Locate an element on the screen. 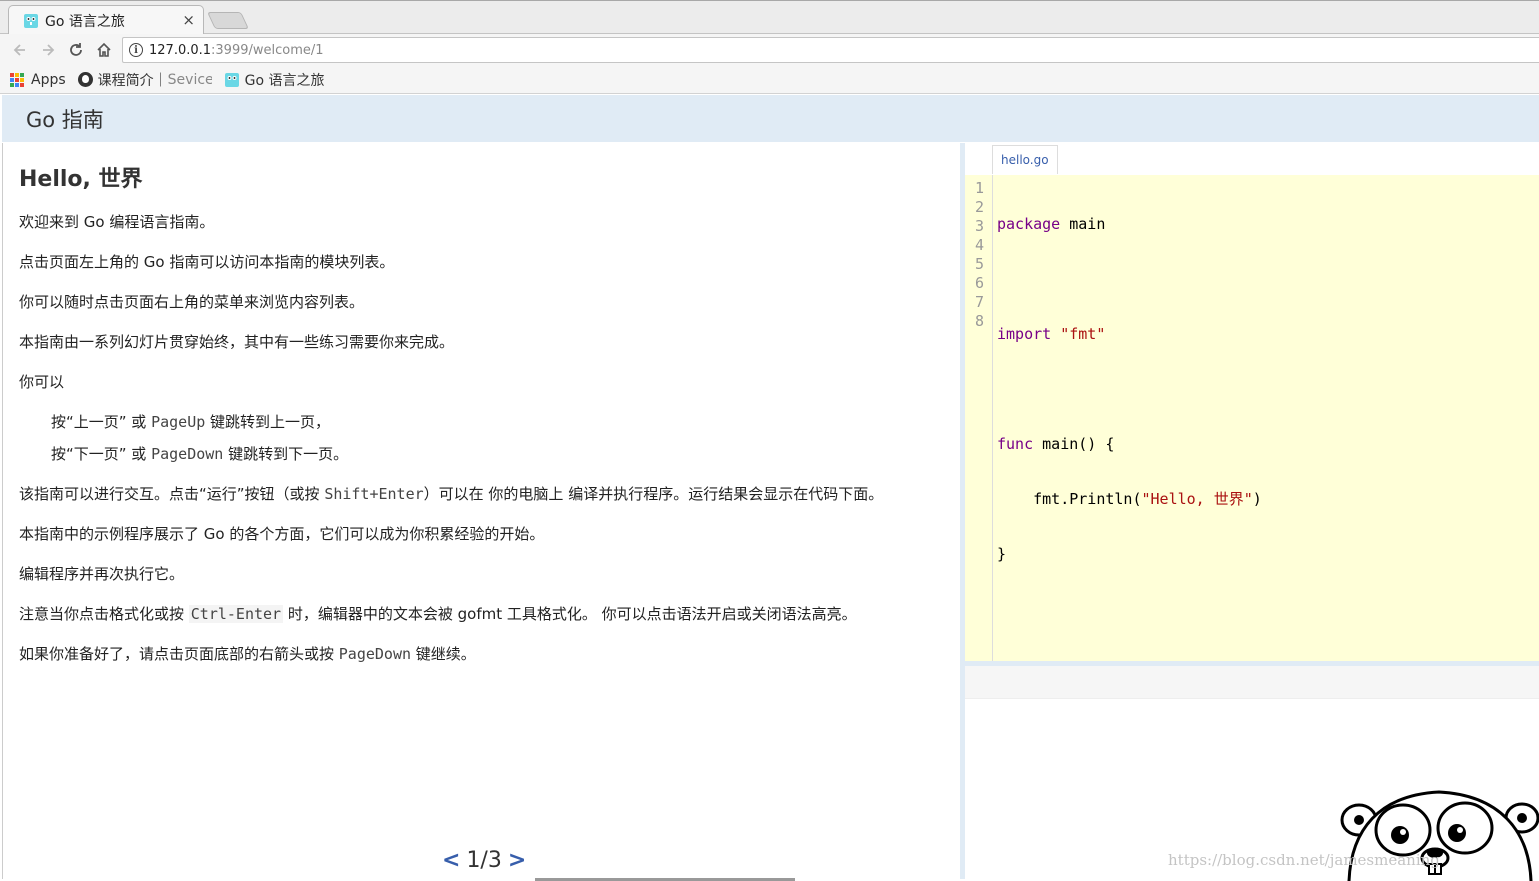 This screenshot has width=1539, height=881. list-item-text: 键跳转到下一页。 is located at coordinates (286, 454).